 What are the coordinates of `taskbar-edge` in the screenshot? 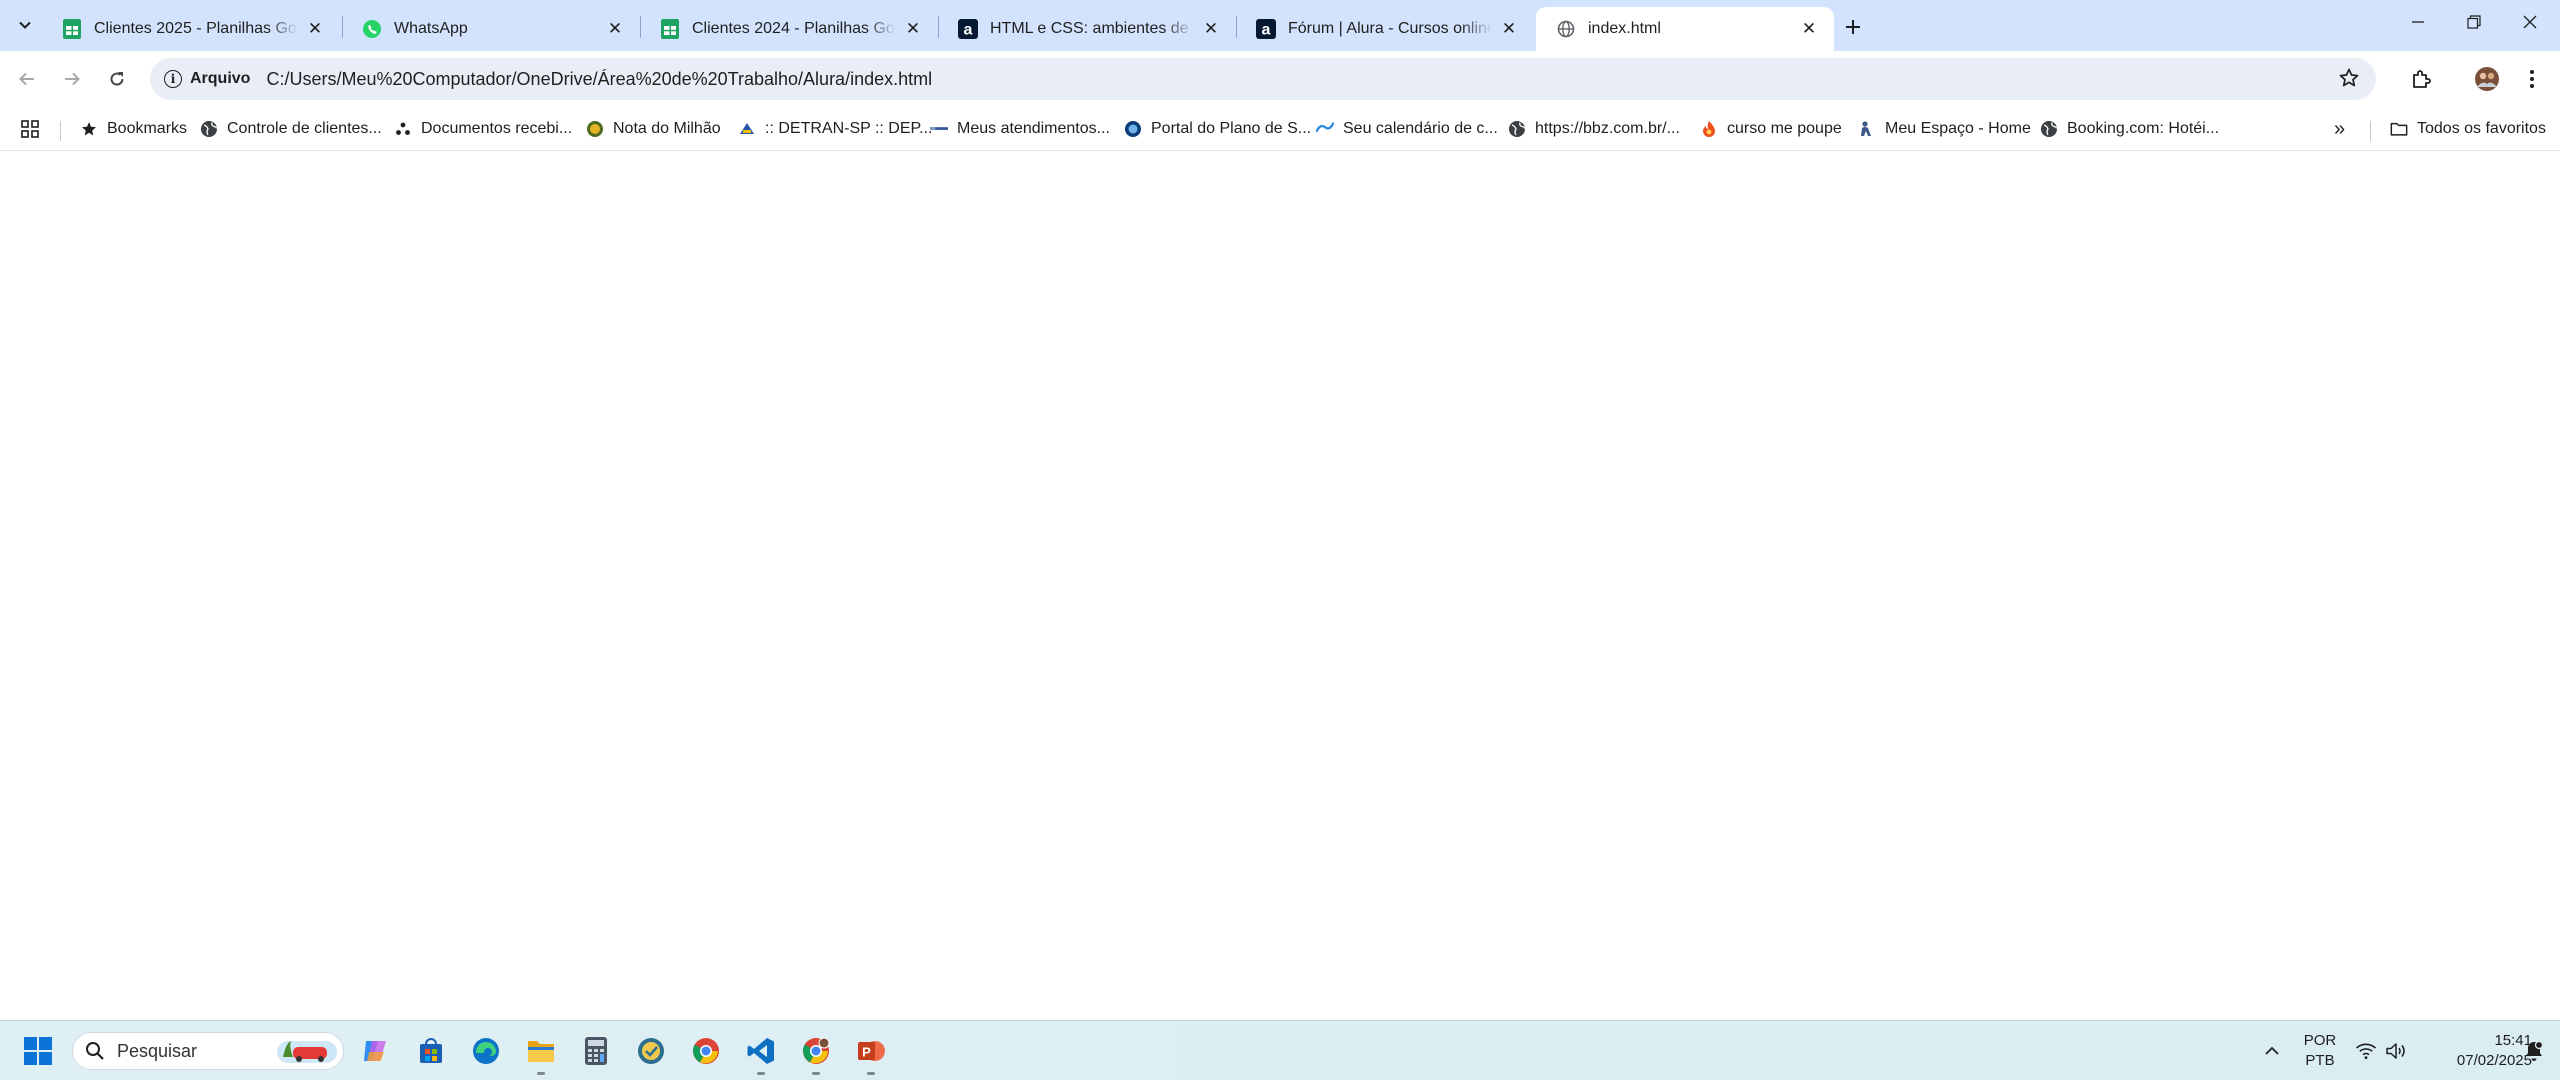 It's located at (486, 1051).